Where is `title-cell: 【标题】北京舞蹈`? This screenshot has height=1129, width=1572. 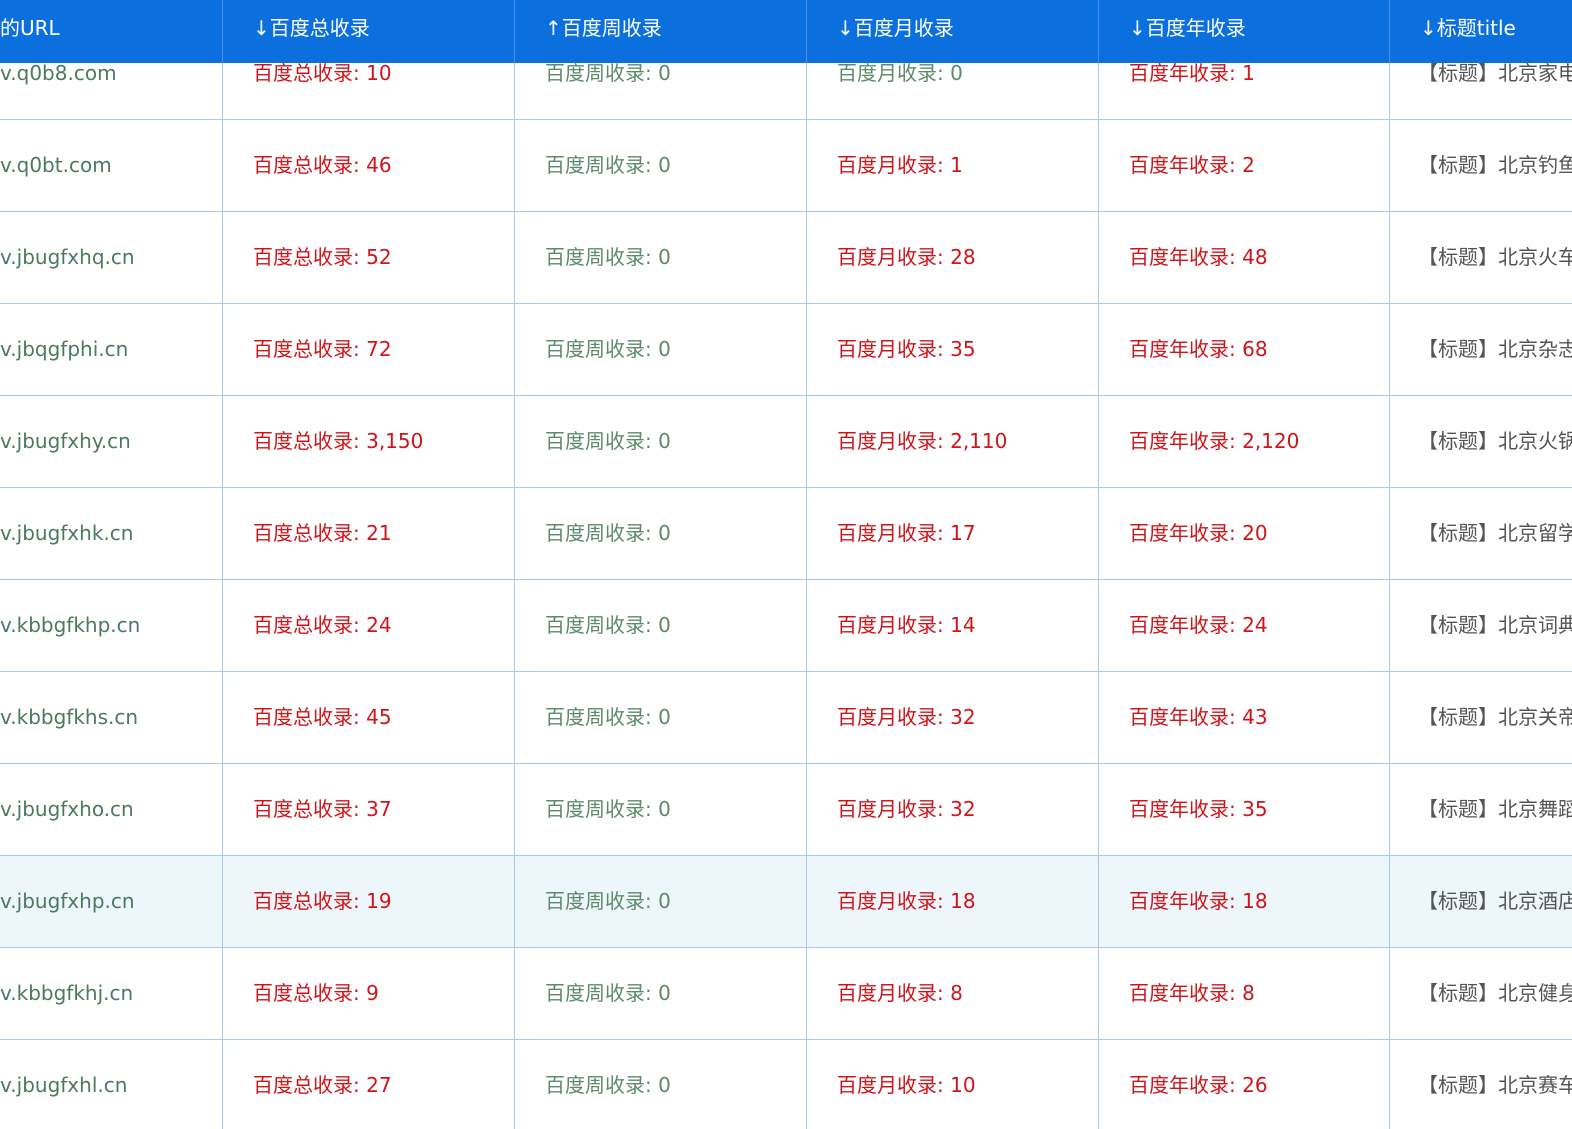 title-cell: 【标题】北京舞蹈 is located at coordinates (1495, 809).